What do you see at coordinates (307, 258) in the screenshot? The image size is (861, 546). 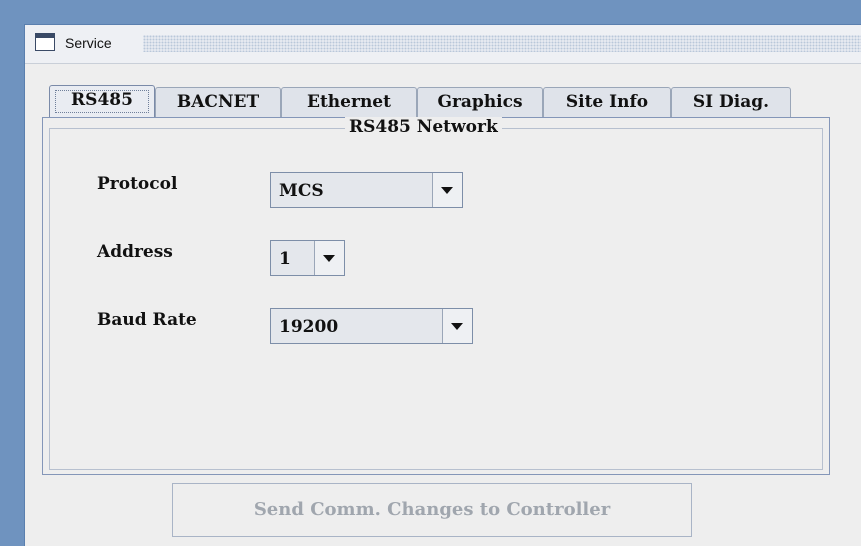 I see `address-select: 1` at bounding box center [307, 258].